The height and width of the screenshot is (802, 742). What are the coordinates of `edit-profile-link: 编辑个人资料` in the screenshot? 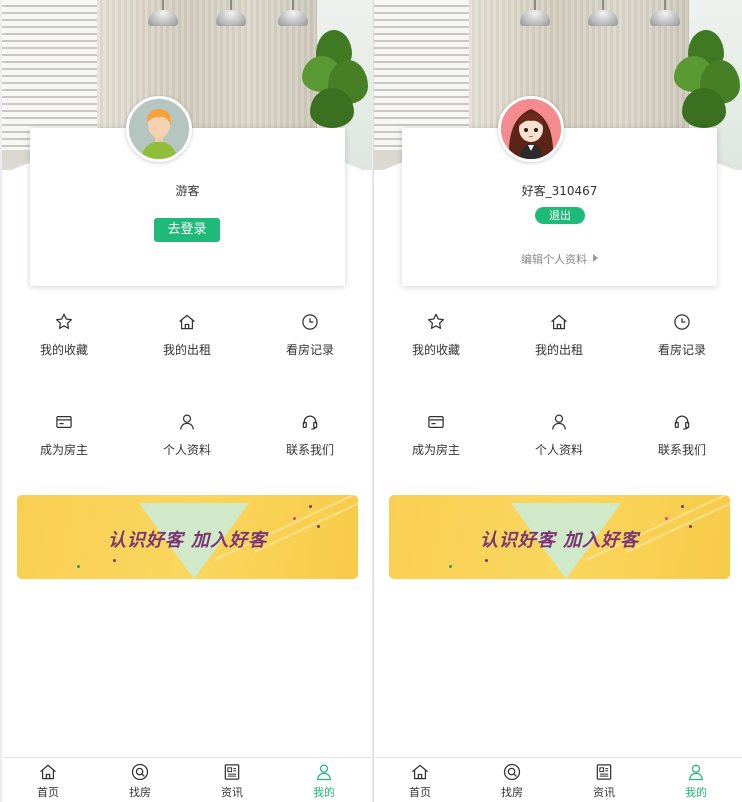 It's located at (559, 259).